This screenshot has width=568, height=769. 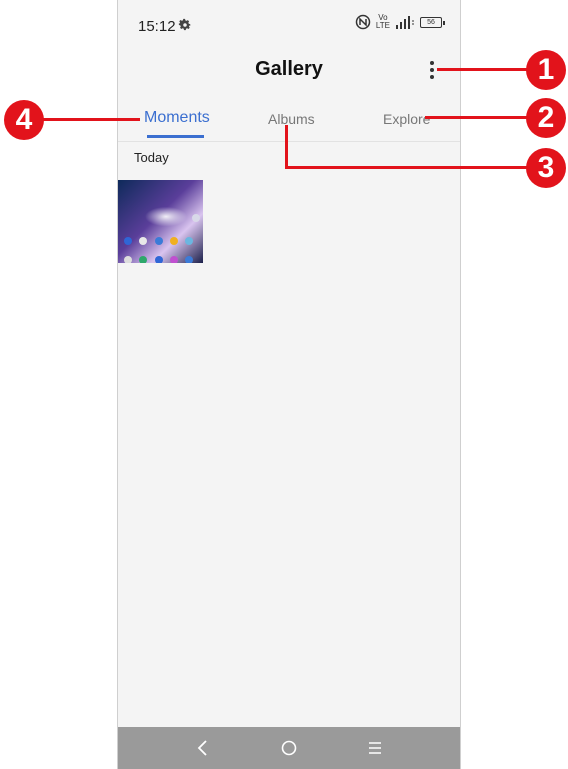 I want to click on page-title: Gallery, so click(x=289, y=69).